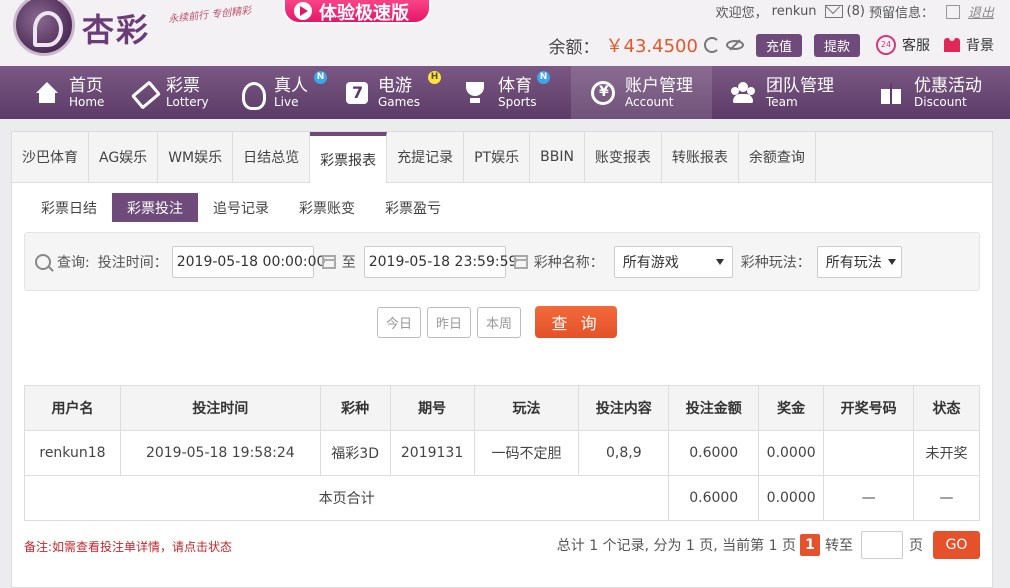 This screenshot has width=1010, height=588. What do you see at coordinates (641, 92) in the screenshot?
I see `nav-item-account: 账户管理Account` at bounding box center [641, 92].